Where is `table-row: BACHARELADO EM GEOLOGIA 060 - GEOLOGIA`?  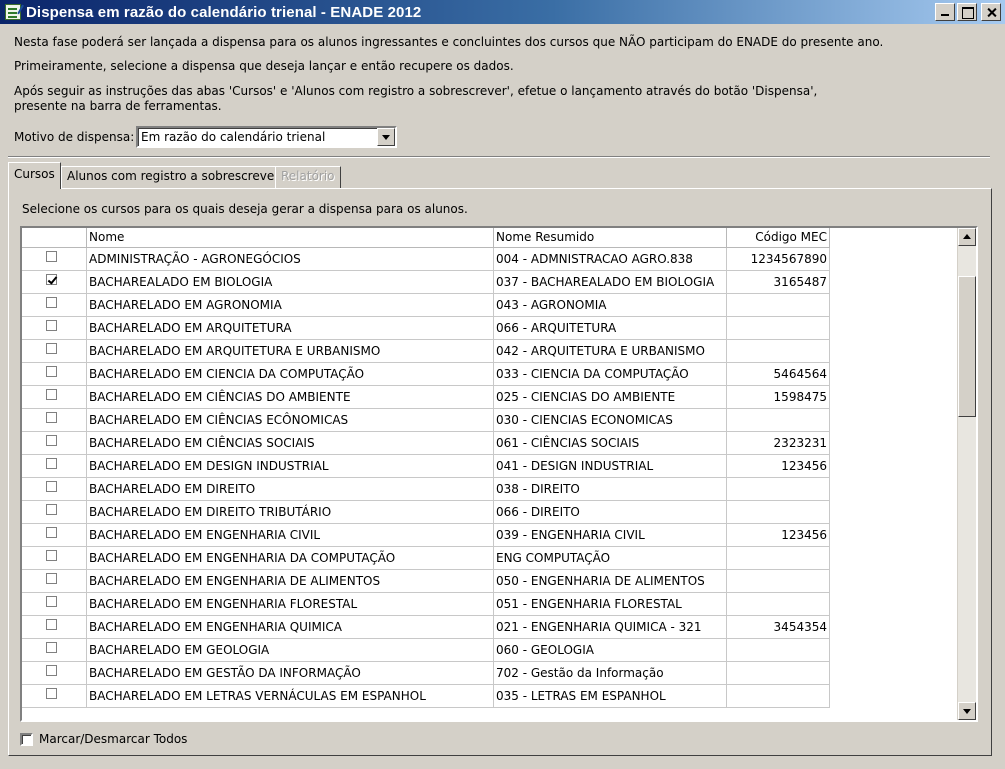 table-row: BACHARELADO EM GEOLOGIA 060 - GEOLOGIA is located at coordinates (426, 650).